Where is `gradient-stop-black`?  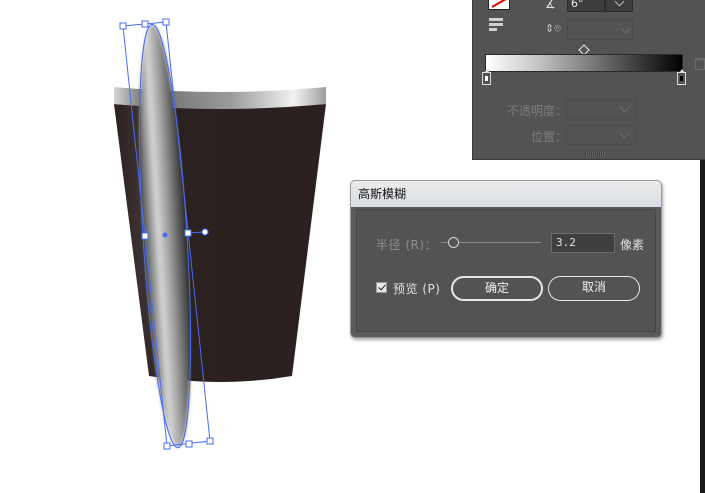
gradient-stop-black is located at coordinates (681, 77).